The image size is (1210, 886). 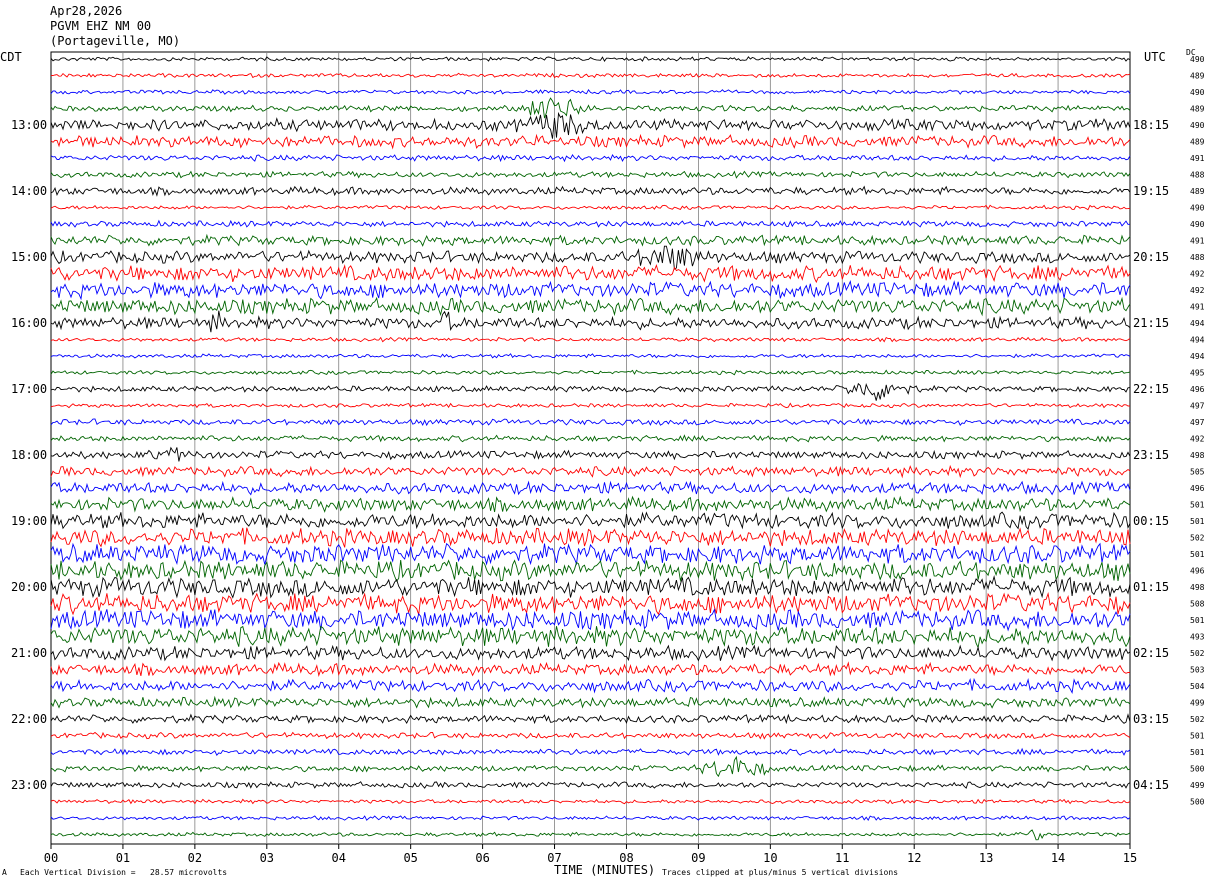 What do you see at coordinates (1197, 604) in the screenshot?
I see `dc-offset-label: 508` at bounding box center [1197, 604].